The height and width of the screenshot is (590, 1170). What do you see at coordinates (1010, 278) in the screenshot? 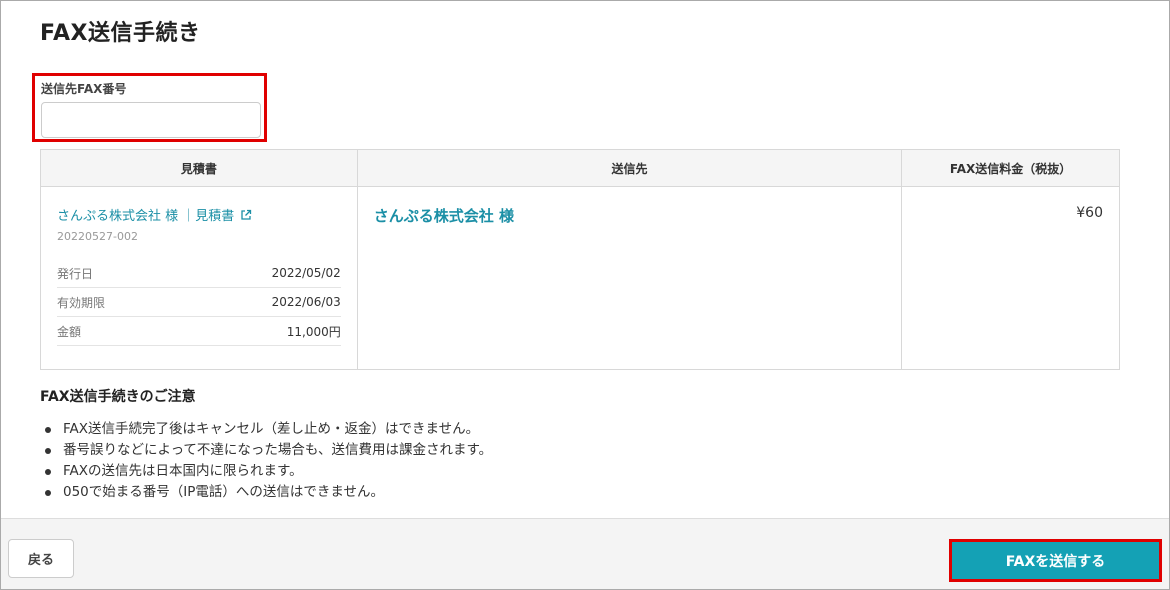
I see `fee-cell: ¥60` at bounding box center [1010, 278].